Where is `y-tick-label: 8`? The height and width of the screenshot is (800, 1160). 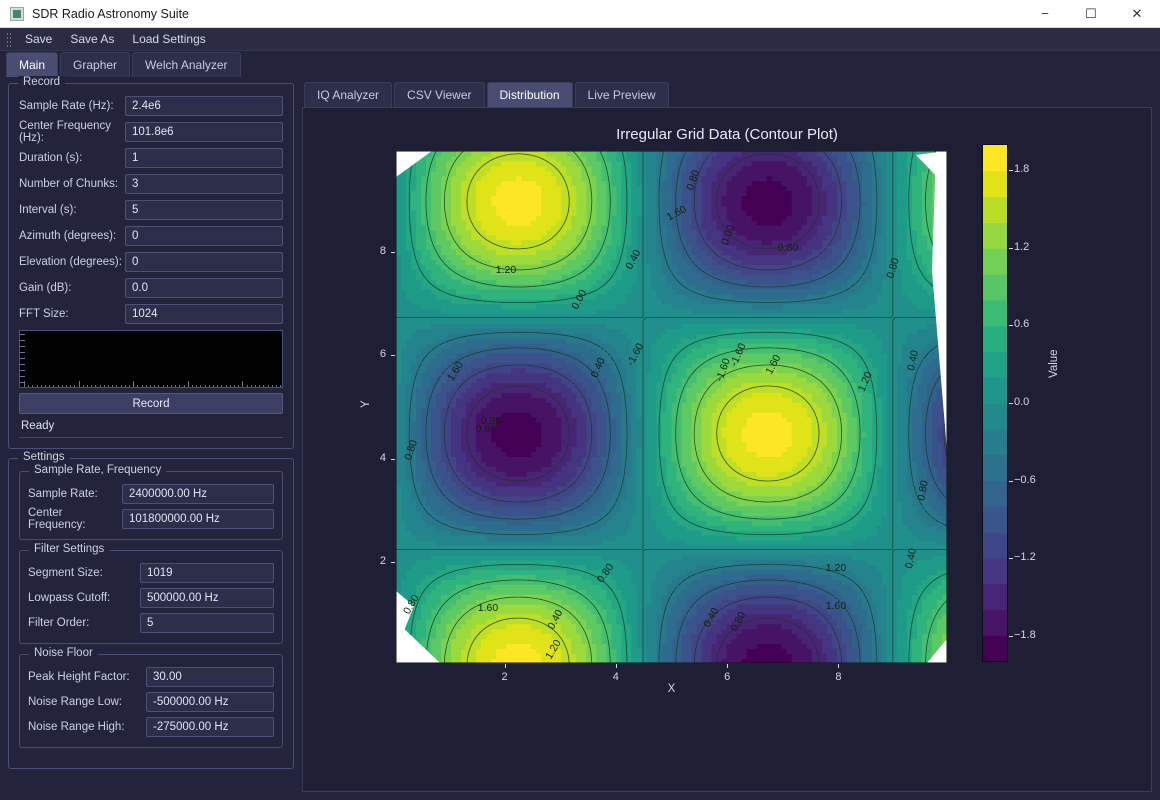
y-tick-label: 8 is located at coordinates (382, 250).